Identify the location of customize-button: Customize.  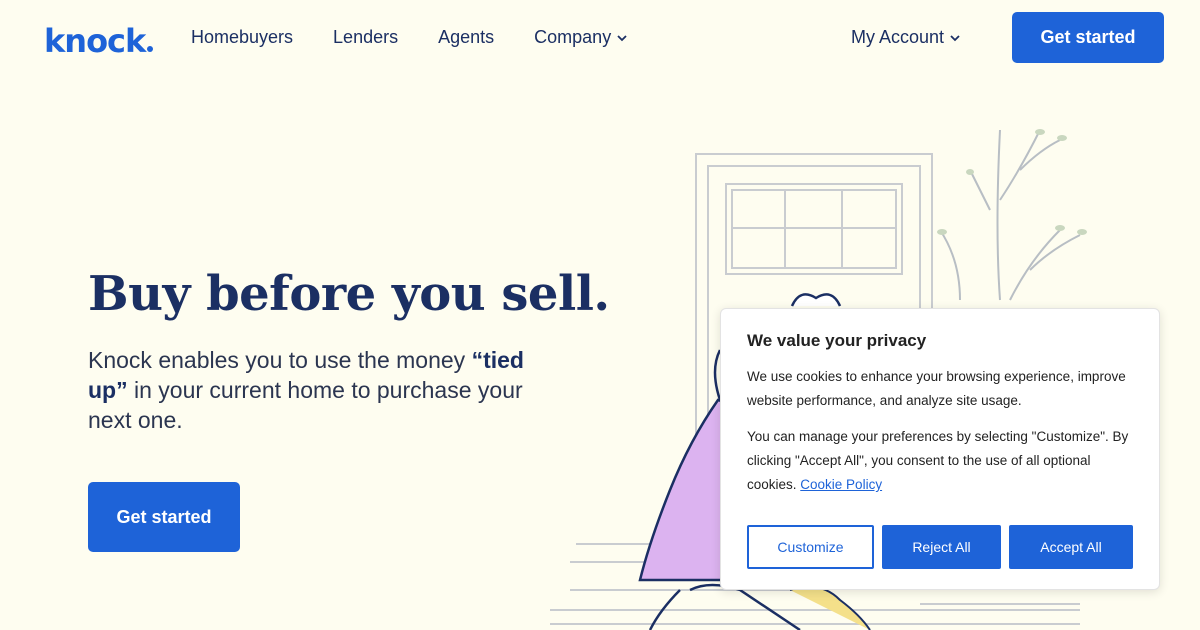
(810, 547).